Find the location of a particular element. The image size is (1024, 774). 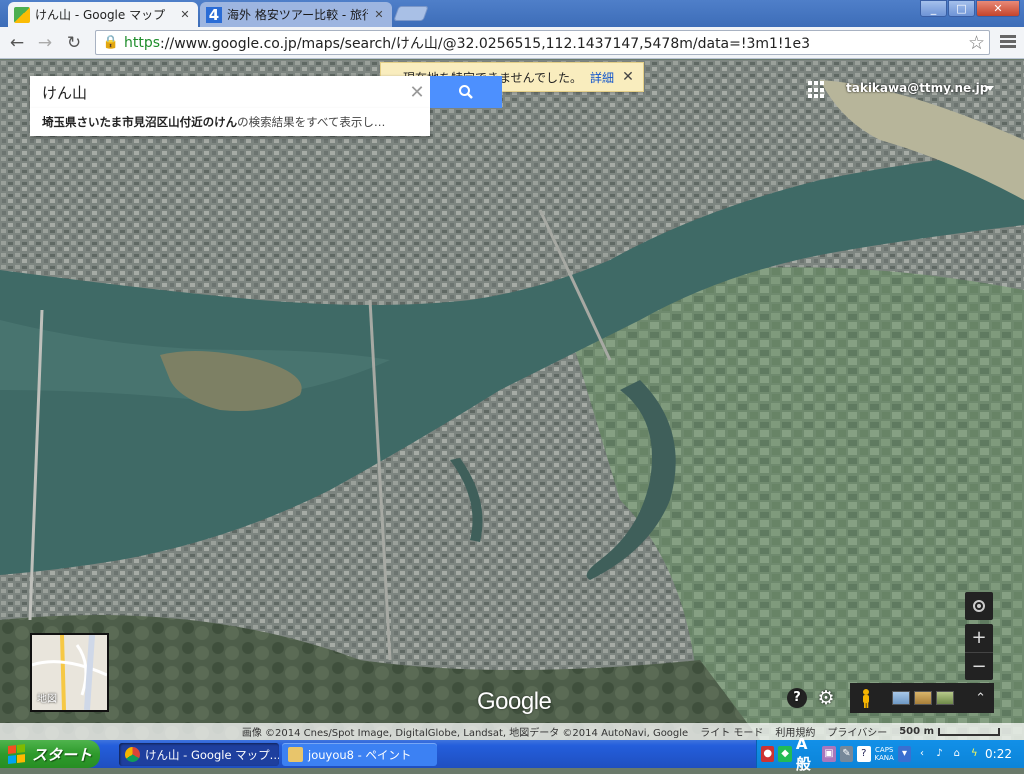

gear-icon: ⚙ is located at coordinates (826, 698).